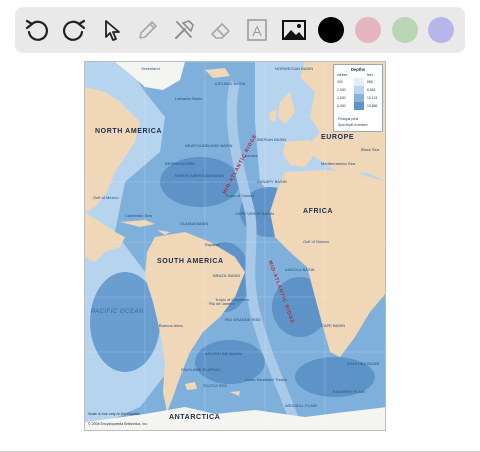 This screenshot has height=452, width=480. What do you see at coordinates (368, 30) in the screenshot?
I see `color-pink-swatch` at bounding box center [368, 30].